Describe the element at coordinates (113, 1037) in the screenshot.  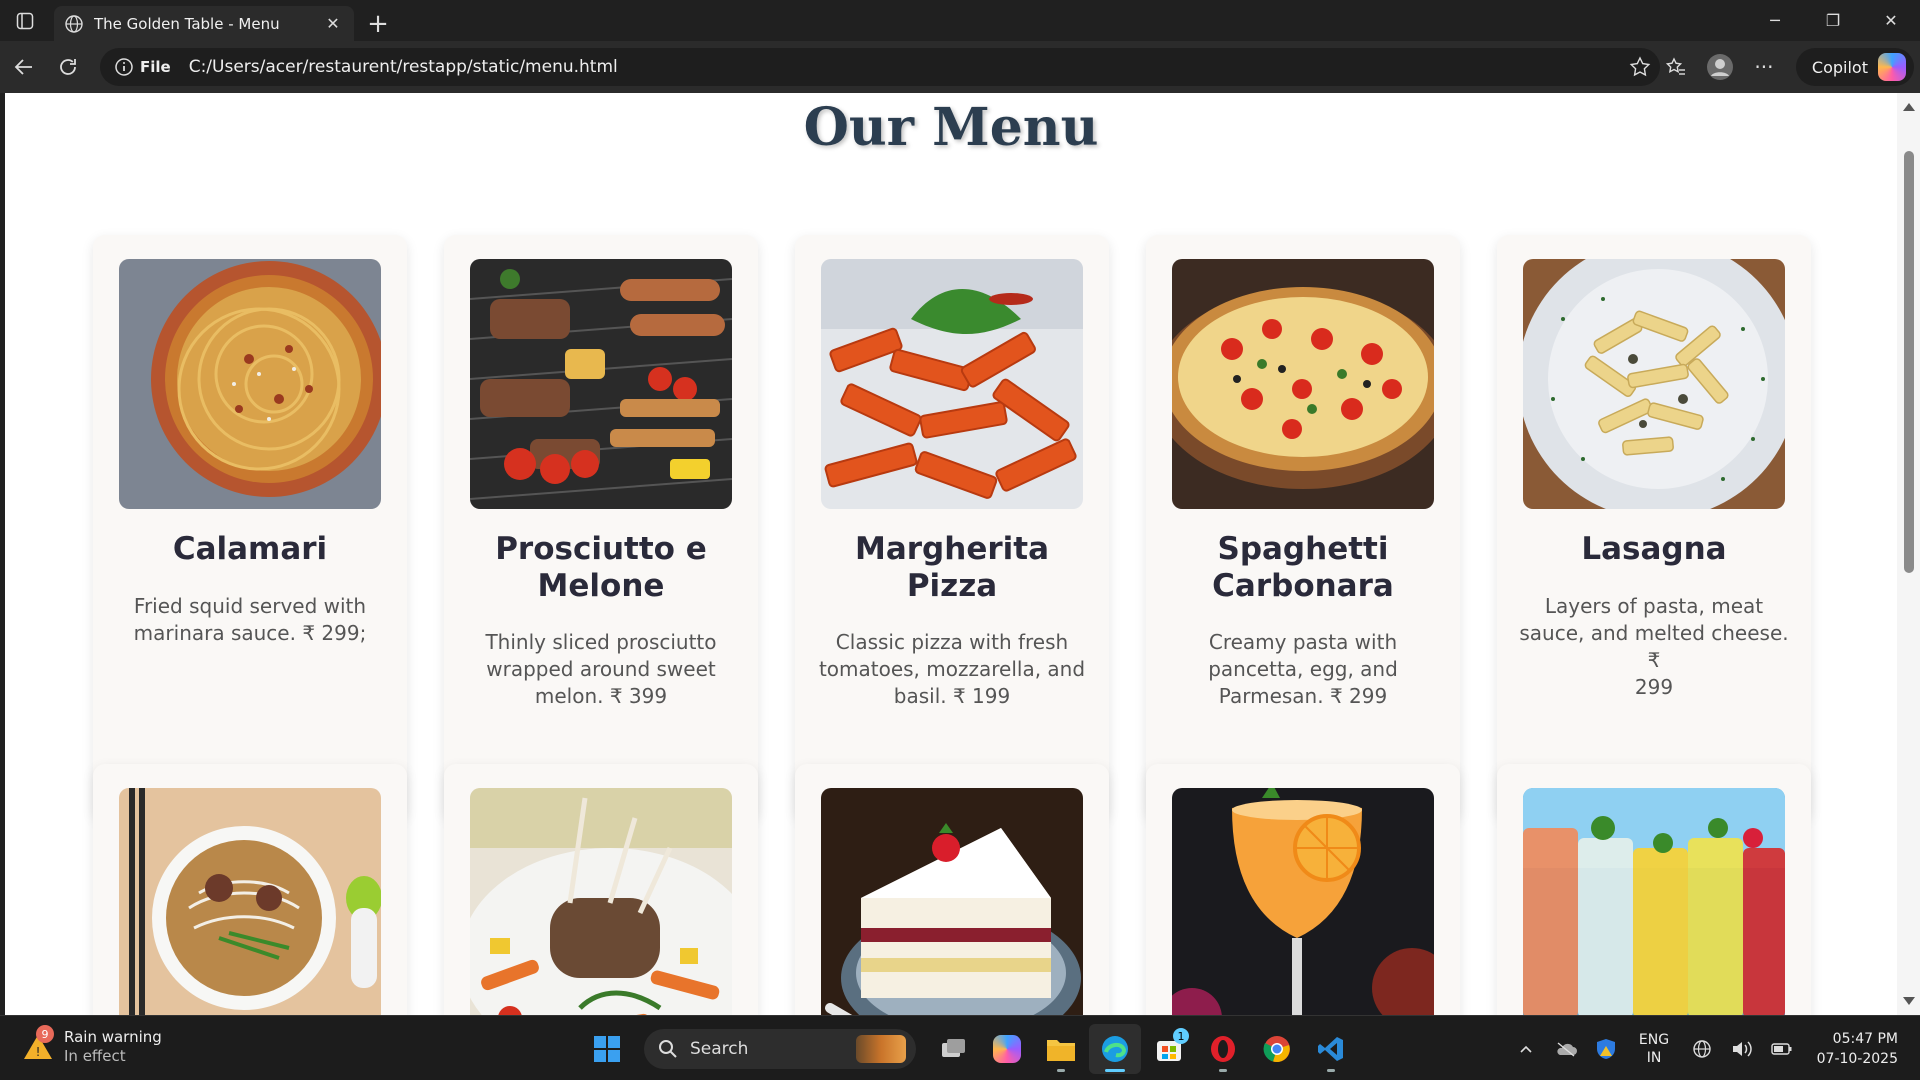
I see `weather-title: Rain warning` at that location.